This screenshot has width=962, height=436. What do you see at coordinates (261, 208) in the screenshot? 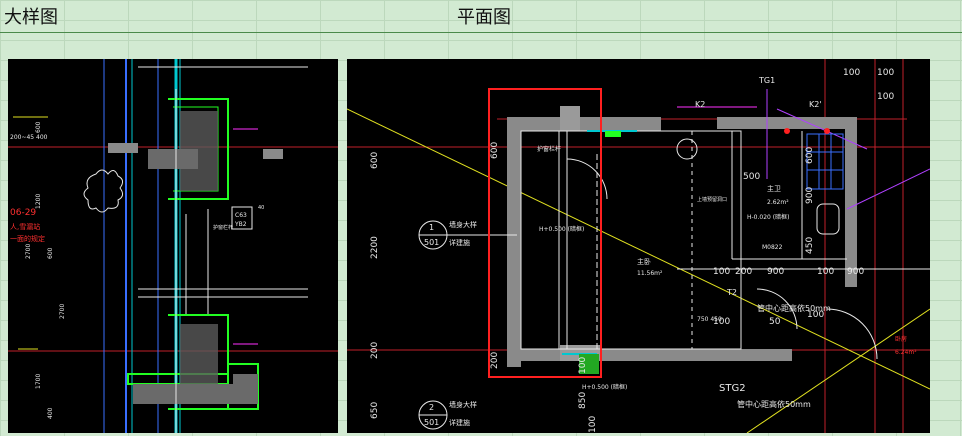
I see `detail-small-label: 40` at bounding box center [261, 208].